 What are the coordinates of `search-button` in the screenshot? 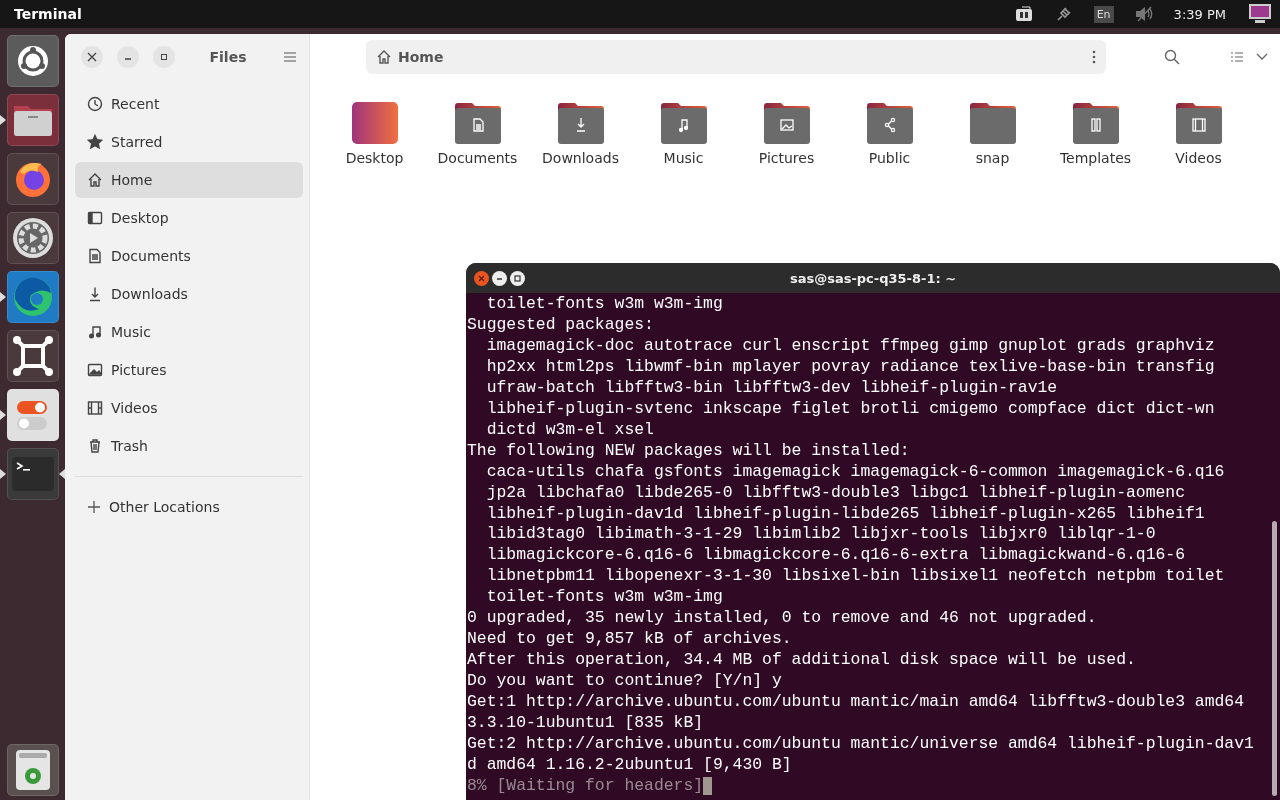 It's located at (1172, 57).